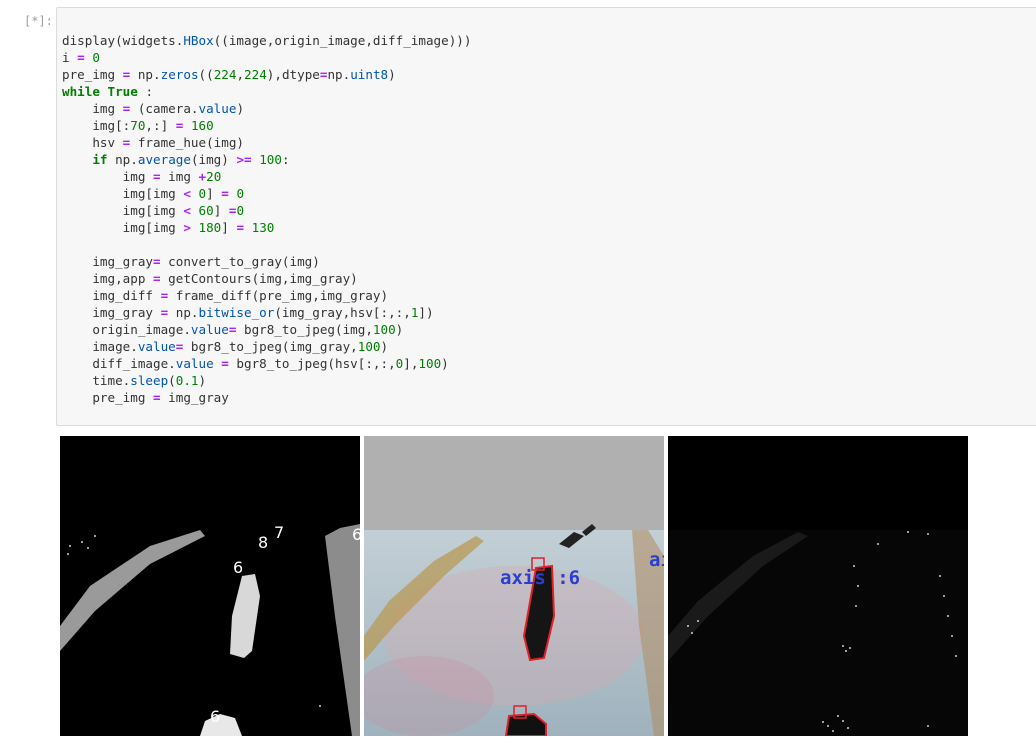  What do you see at coordinates (96, 380) in the screenshot?
I see `code-token: time.` at bounding box center [96, 380].